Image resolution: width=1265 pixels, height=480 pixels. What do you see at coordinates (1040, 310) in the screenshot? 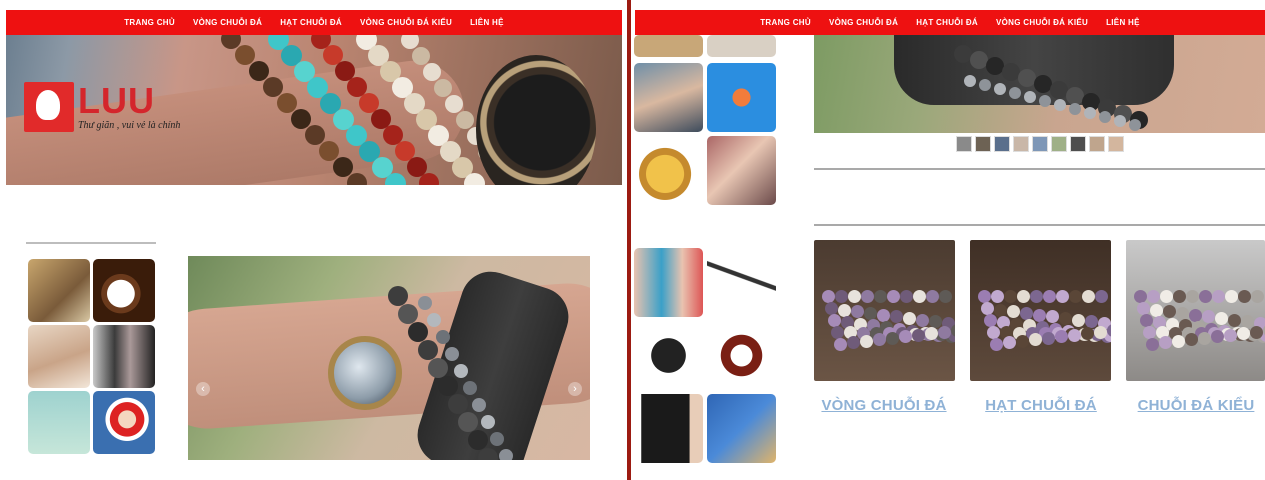
I see `category-card-stone-beads` at bounding box center [1040, 310].